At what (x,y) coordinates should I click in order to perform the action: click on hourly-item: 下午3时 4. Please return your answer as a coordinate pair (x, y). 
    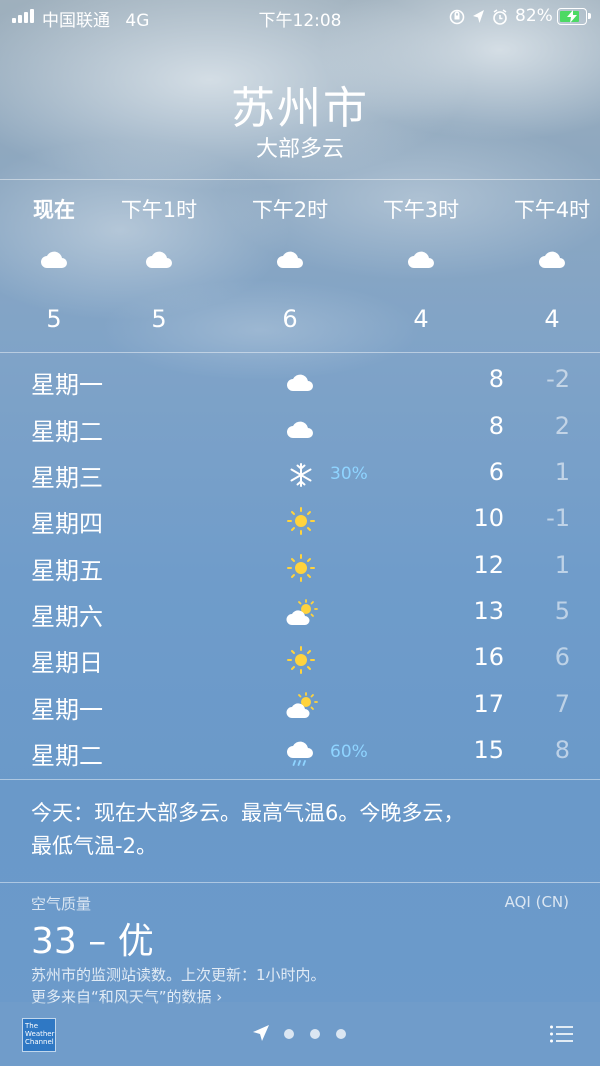
    Looking at the image, I should click on (421, 266).